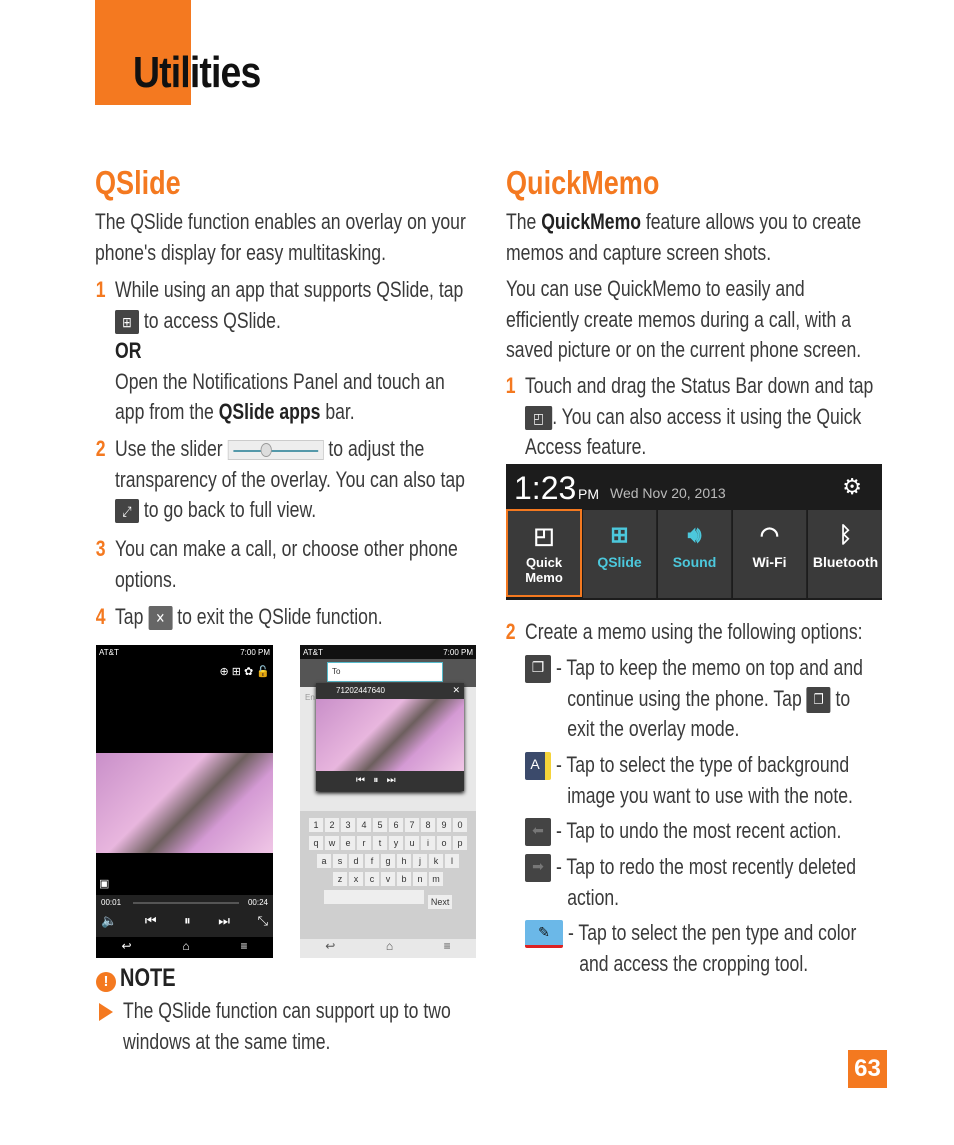 The image size is (954, 1145). I want to click on key: 3, so click(348, 825).